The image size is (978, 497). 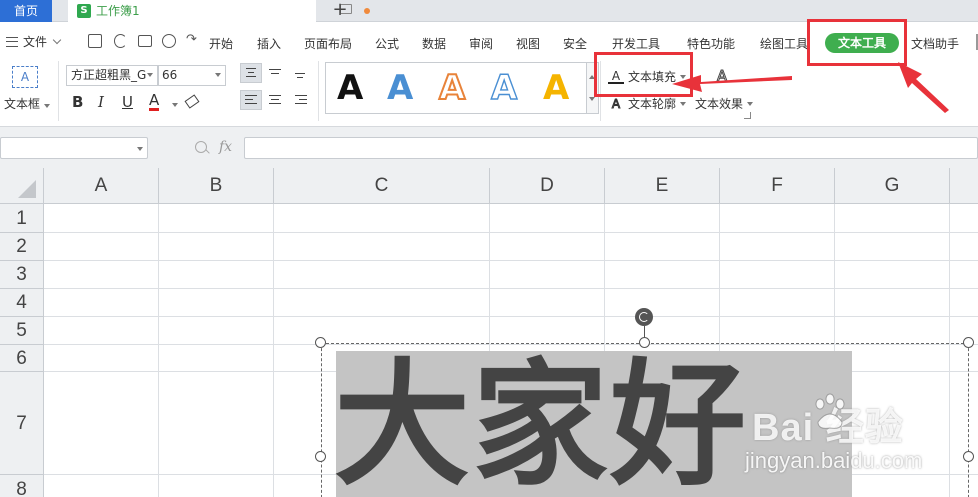 I want to click on font-size-select: 66, so click(x=192, y=75).